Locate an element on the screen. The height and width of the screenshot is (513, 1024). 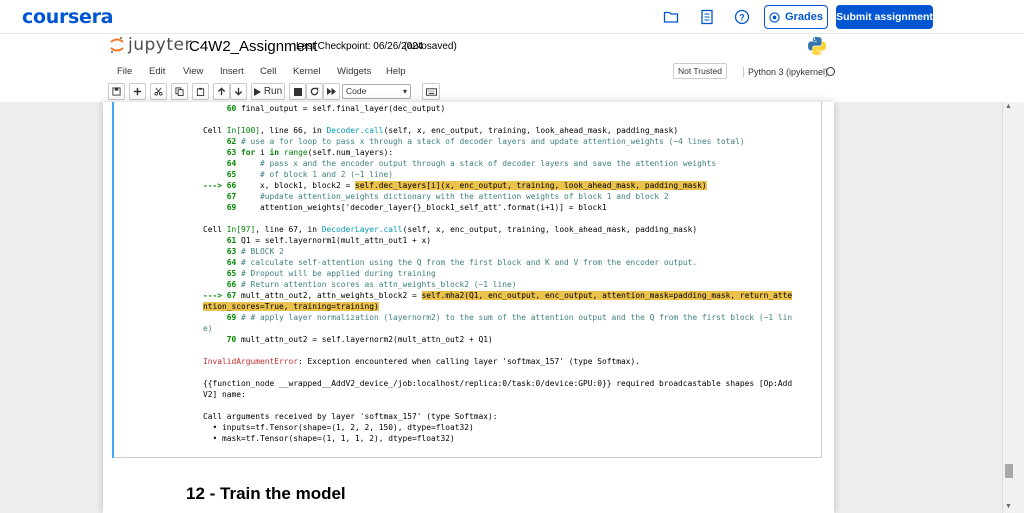
traceback-line: 63 for i in range(self.num_layers): is located at coordinates (510, 152).